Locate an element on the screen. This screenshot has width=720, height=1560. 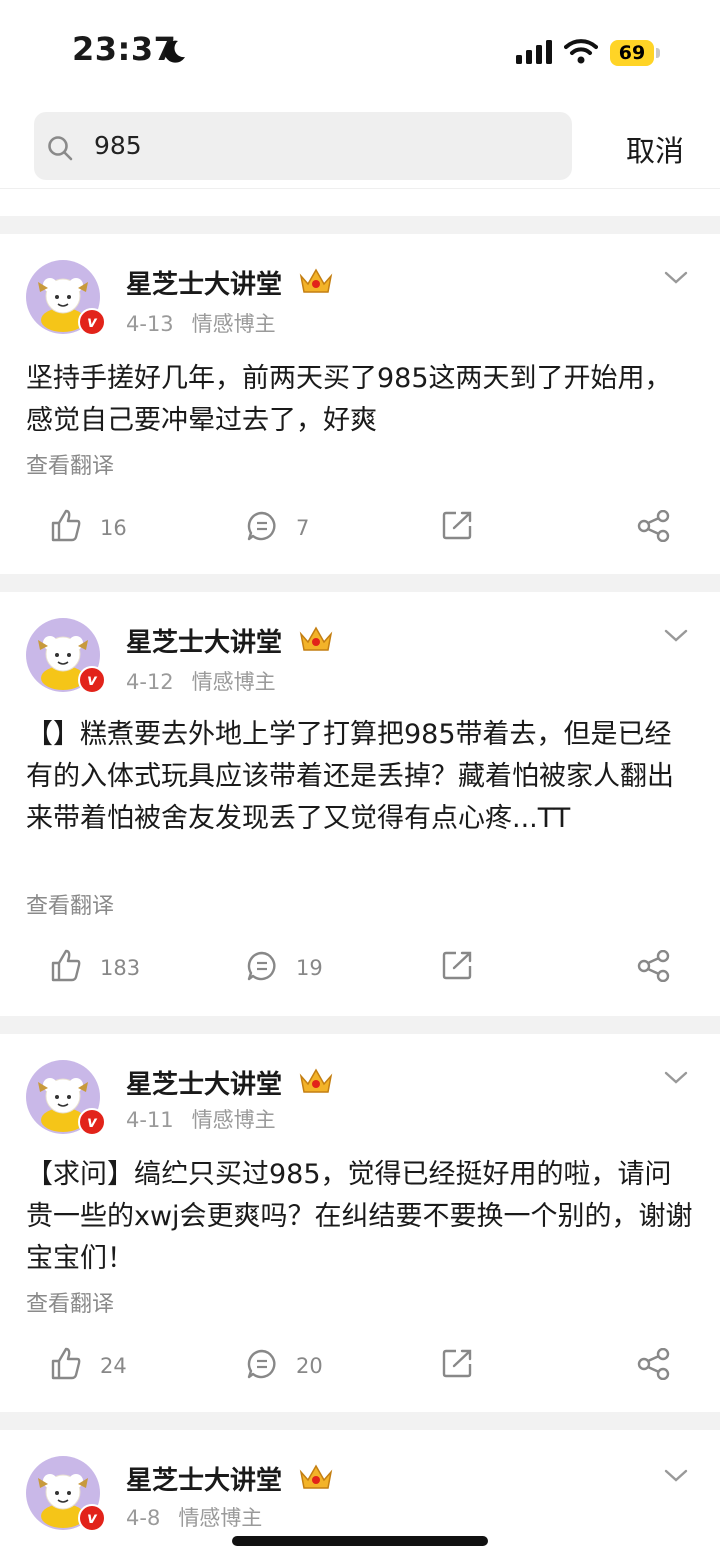
search-icon is located at coordinates (60, 148).